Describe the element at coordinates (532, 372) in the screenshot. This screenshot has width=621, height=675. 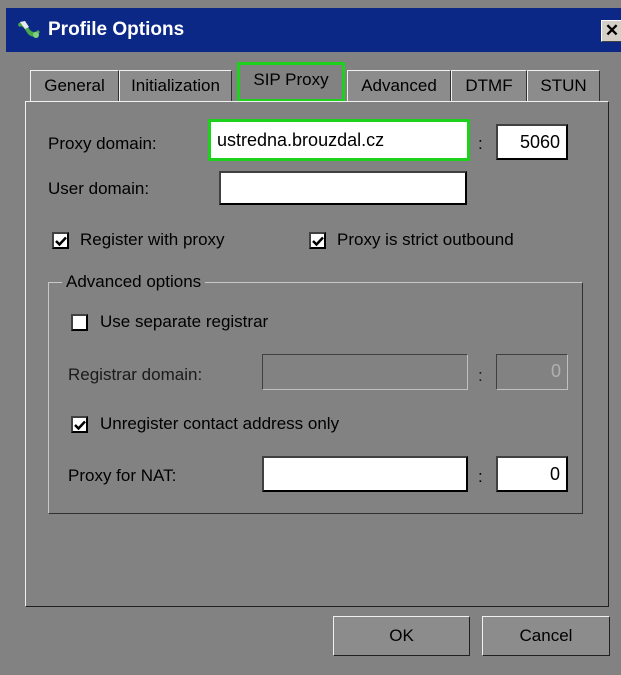
I see `registrar-port-input: 0` at that location.